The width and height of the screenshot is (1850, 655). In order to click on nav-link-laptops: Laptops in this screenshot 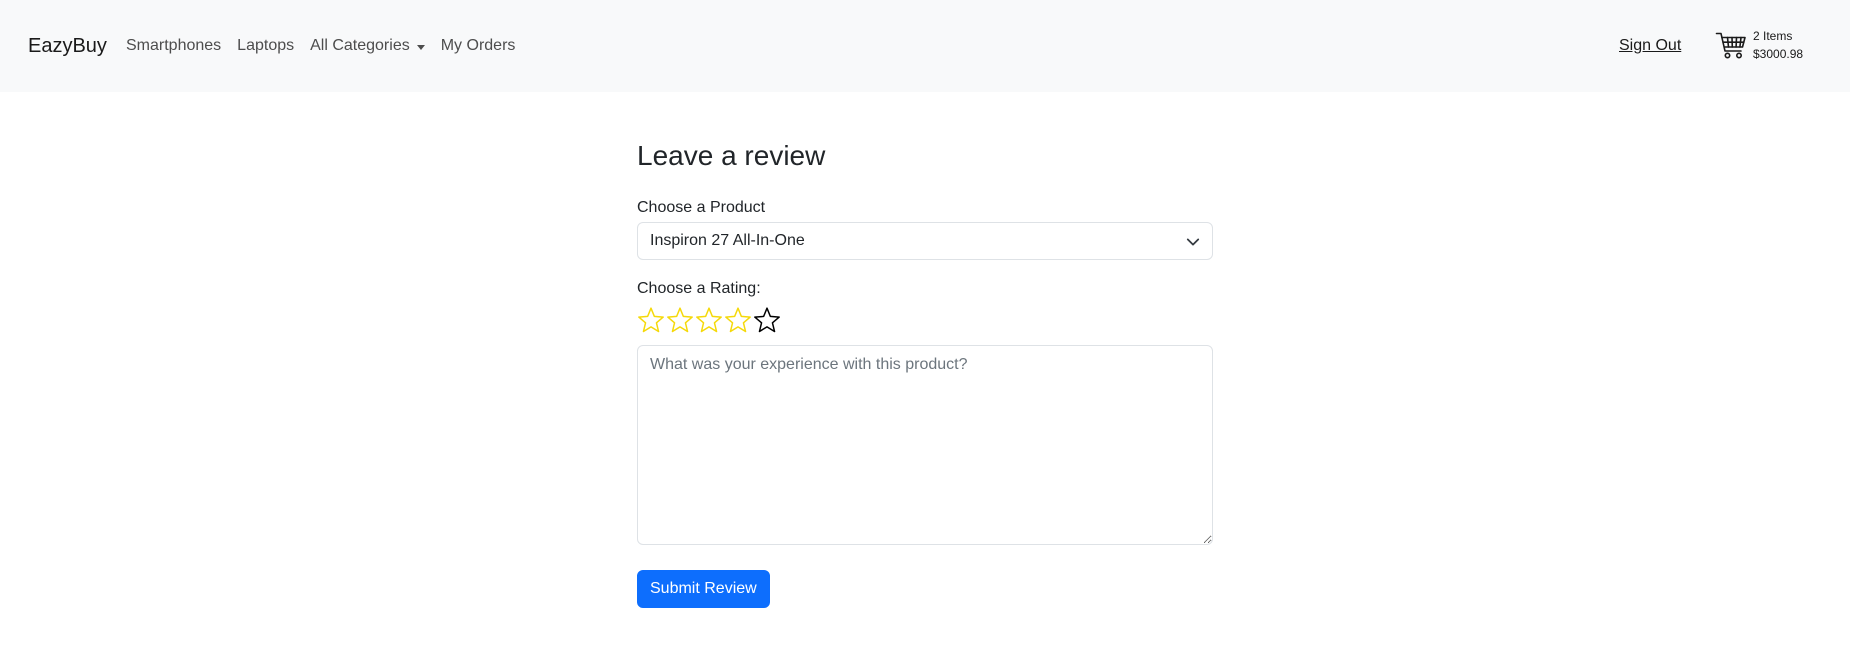, I will do `click(265, 46)`.